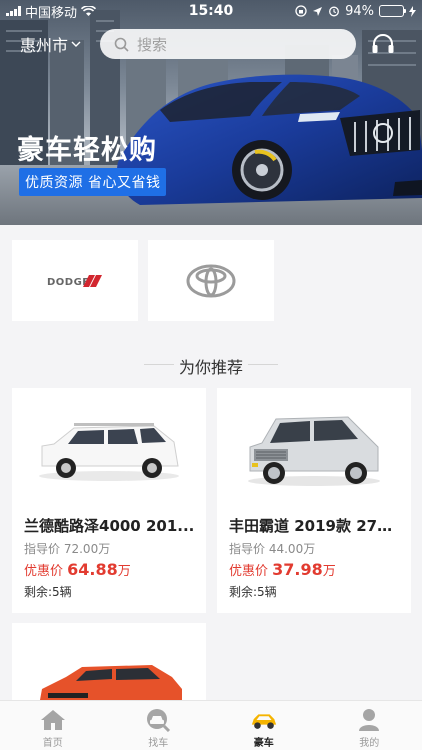 This screenshot has width=422, height=750. I want to click on banner-title: 豪车轻松购, so click(87, 150).